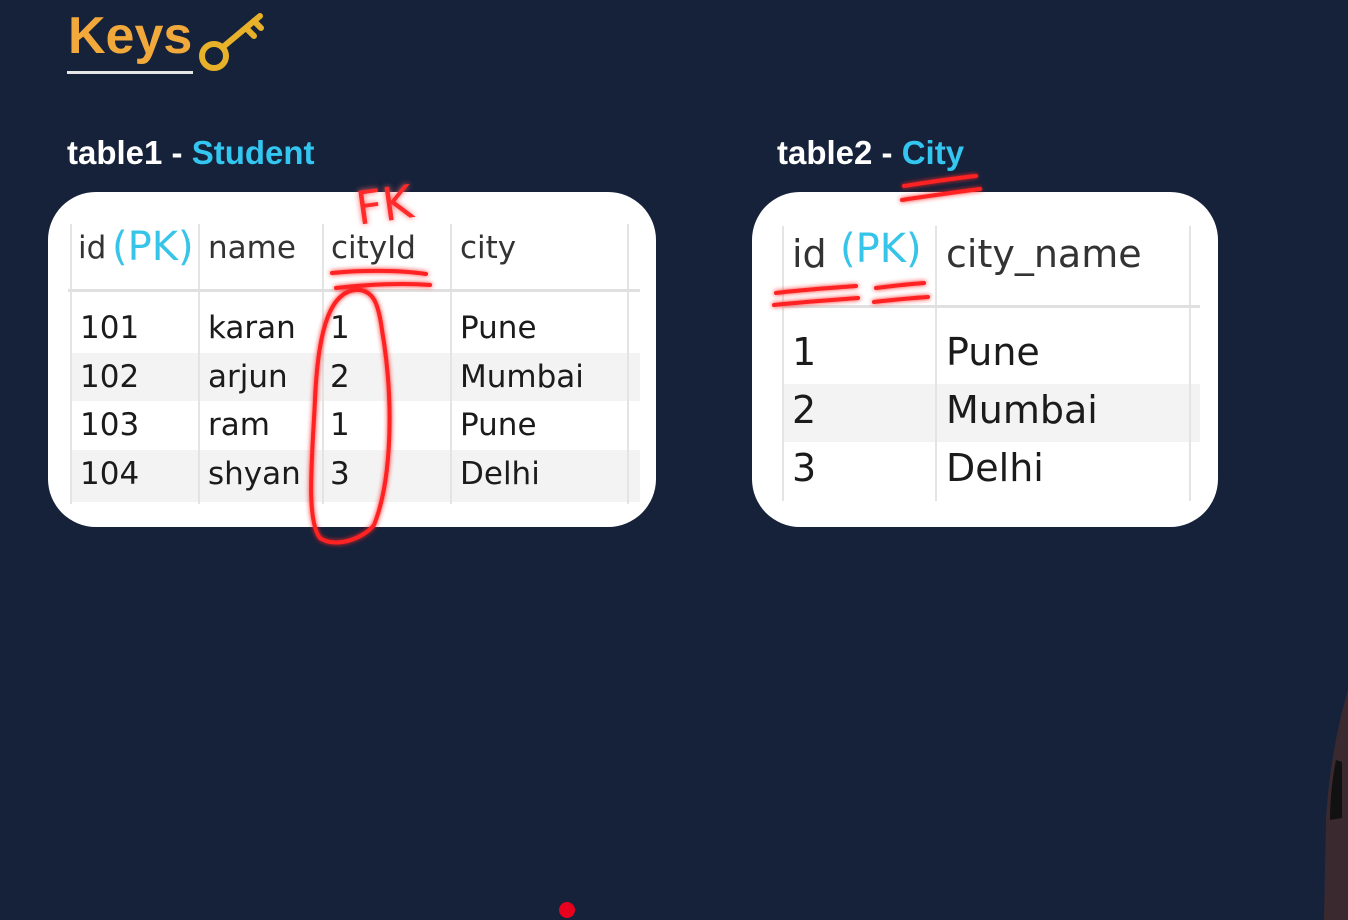 The image size is (1348, 920). I want to click on table-cell: 104, so click(110, 474).